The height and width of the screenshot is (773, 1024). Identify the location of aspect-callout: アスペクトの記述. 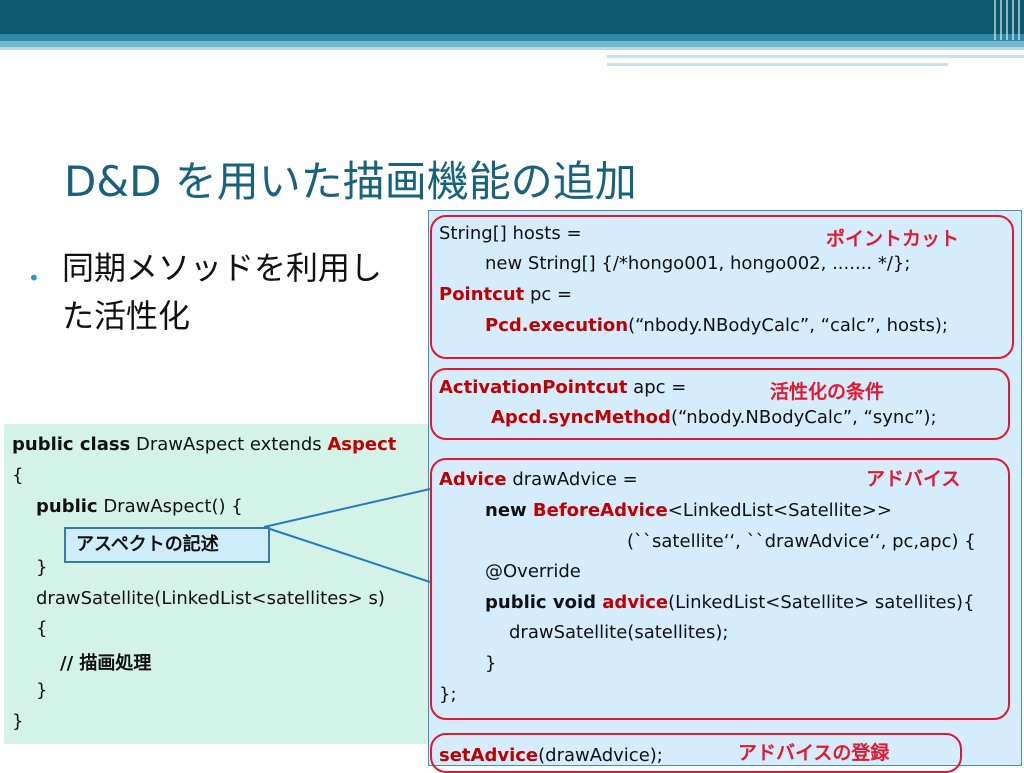
(167, 545).